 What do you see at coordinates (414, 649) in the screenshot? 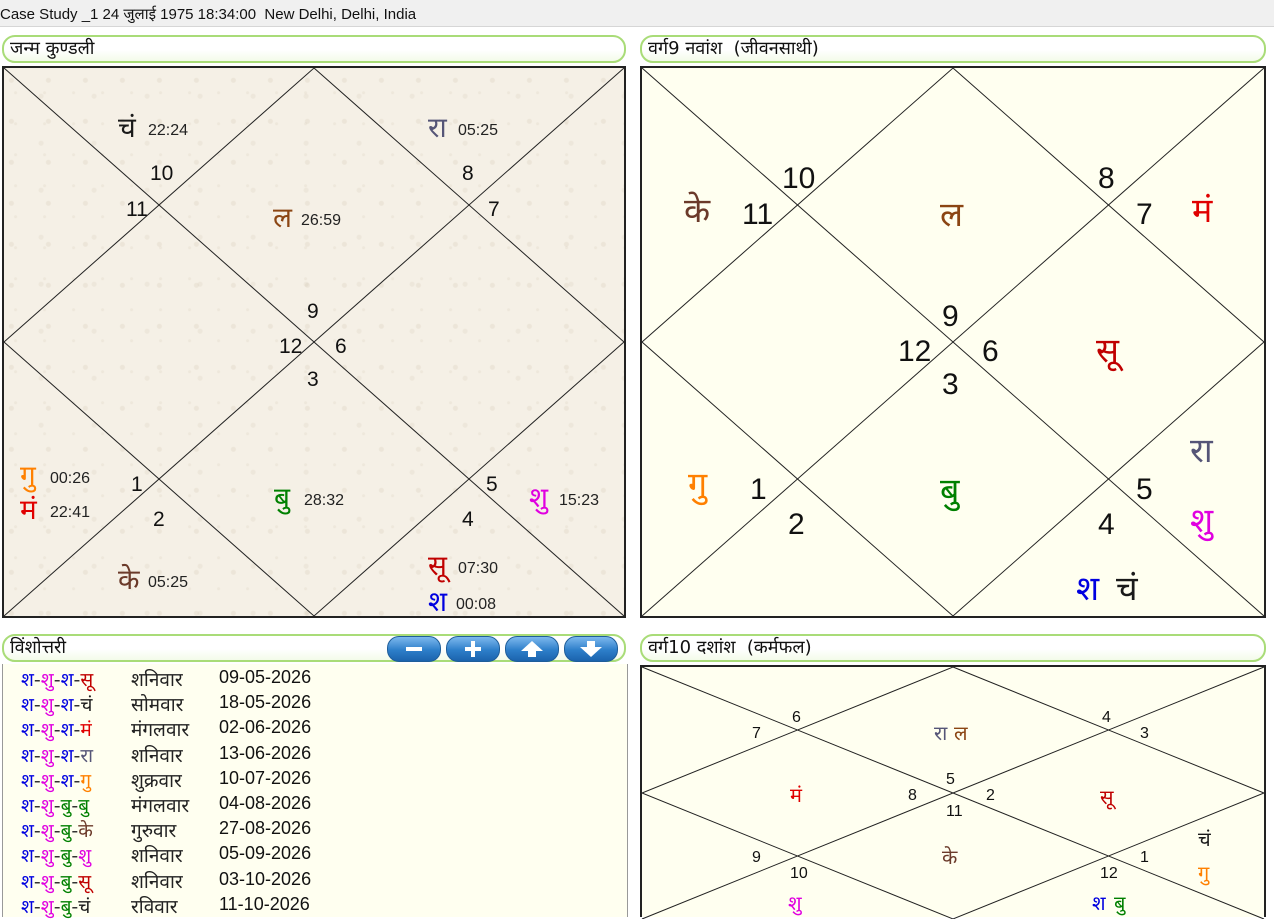
I see `collapse-button` at bounding box center [414, 649].